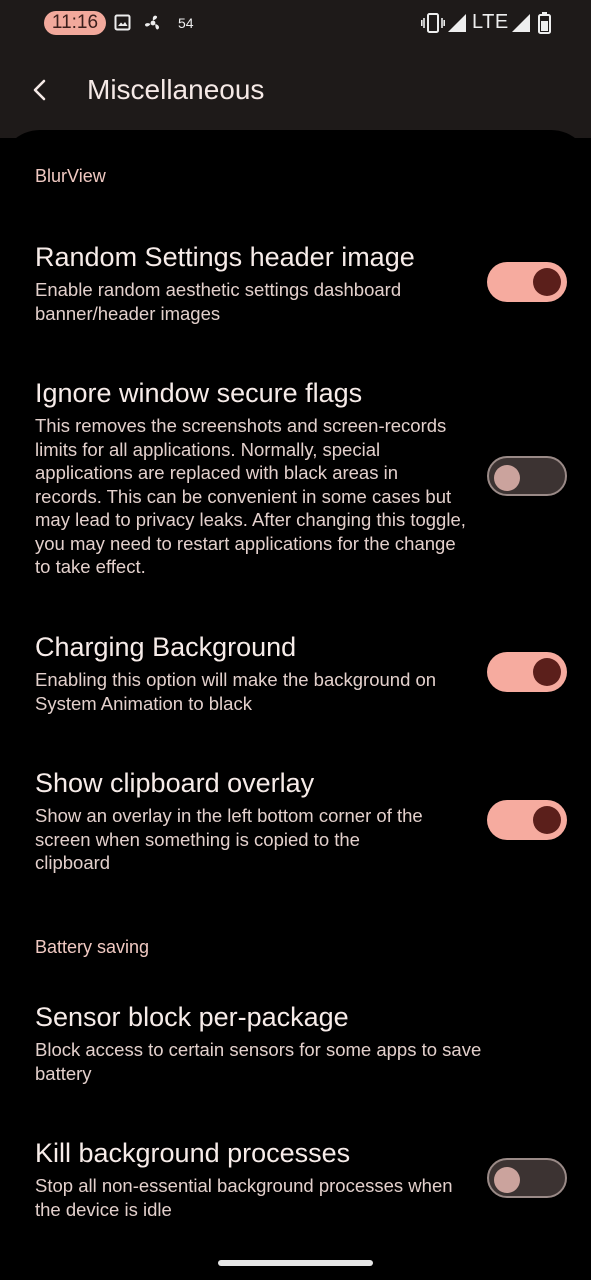 The image size is (591, 1280). What do you see at coordinates (490, 22) in the screenshot?
I see `network-type: LTE` at bounding box center [490, 22].